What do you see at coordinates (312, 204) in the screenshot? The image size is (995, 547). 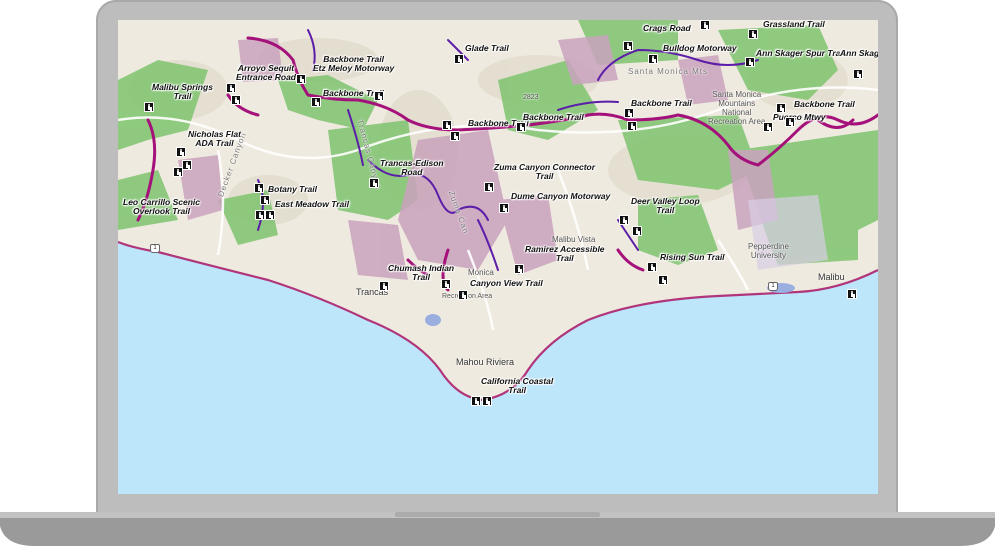 I see `trail-label: East Meadow Trail` at bounding box center [312, 204].